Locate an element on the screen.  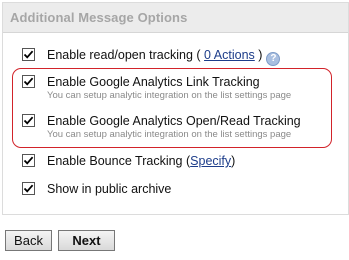
specify-link: Specify is located at coordinates (210, 161).